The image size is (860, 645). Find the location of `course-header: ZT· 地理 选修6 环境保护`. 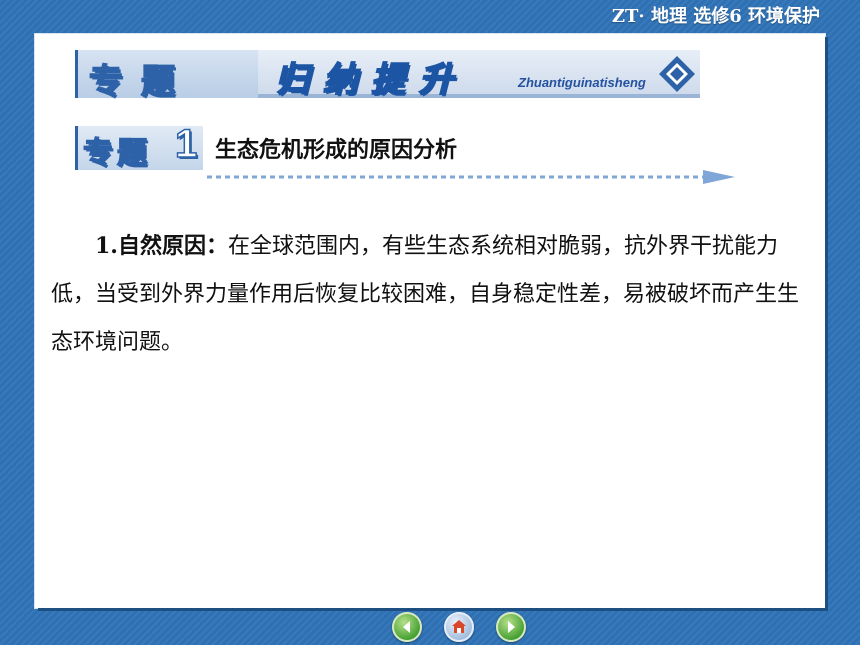

course-header: ZT· 地理 选修6 环境保护 is located at coordinates (715, 16).